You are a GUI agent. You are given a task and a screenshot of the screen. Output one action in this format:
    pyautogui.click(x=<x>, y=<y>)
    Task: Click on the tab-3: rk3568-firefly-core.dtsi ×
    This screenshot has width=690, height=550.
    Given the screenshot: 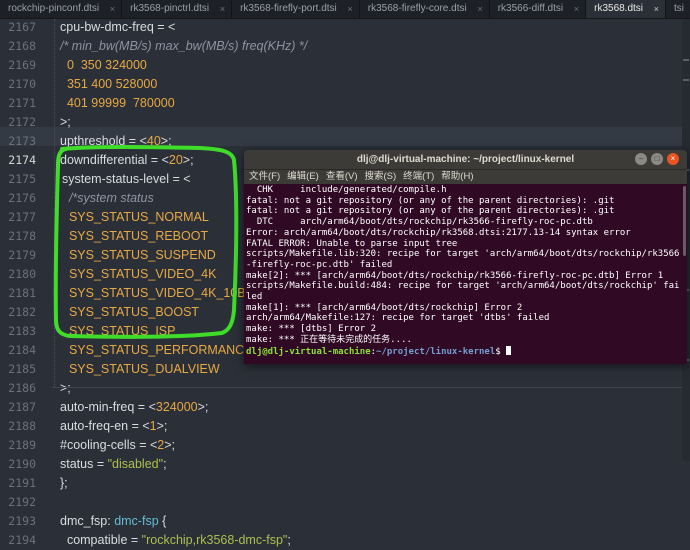 What is the action you would take?
    pyautogui.click(x=425, y=9)
    